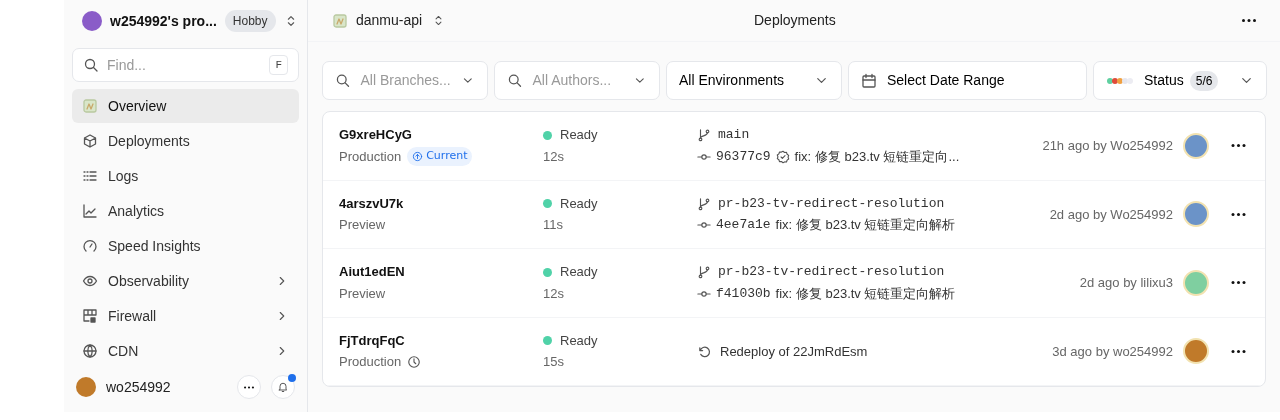 The image size is (1280, 420). Describe the element at coordinates (185, 176) in the screenshot. I see `sidebar-item: Logs` at that location.